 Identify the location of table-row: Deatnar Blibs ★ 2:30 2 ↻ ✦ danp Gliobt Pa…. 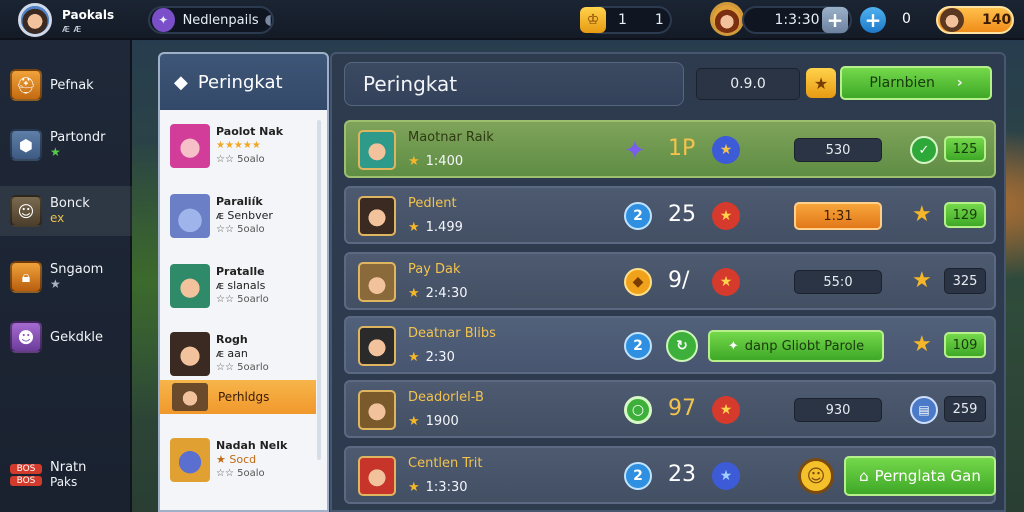
(670, 345).